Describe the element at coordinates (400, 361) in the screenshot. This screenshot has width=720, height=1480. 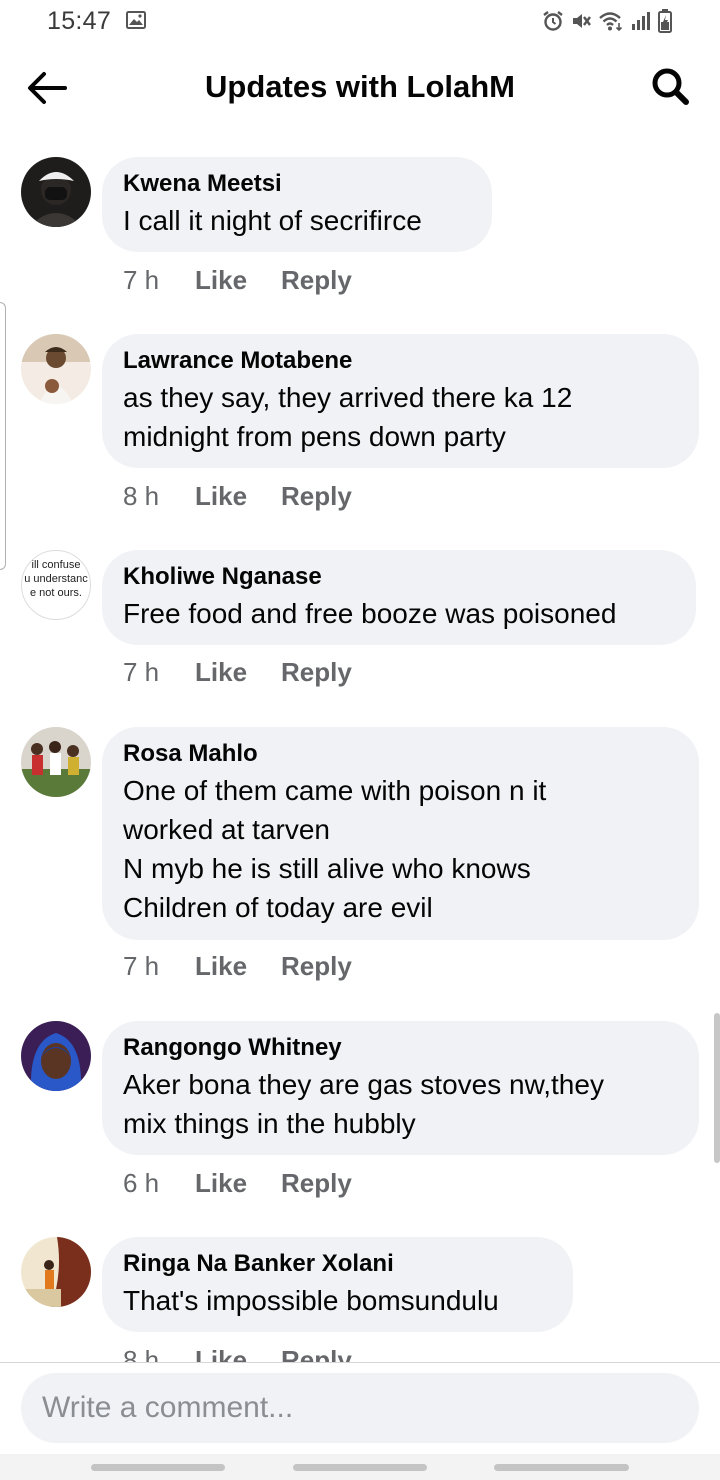
I see `comment-author: Lawrance Motabene` at that location.